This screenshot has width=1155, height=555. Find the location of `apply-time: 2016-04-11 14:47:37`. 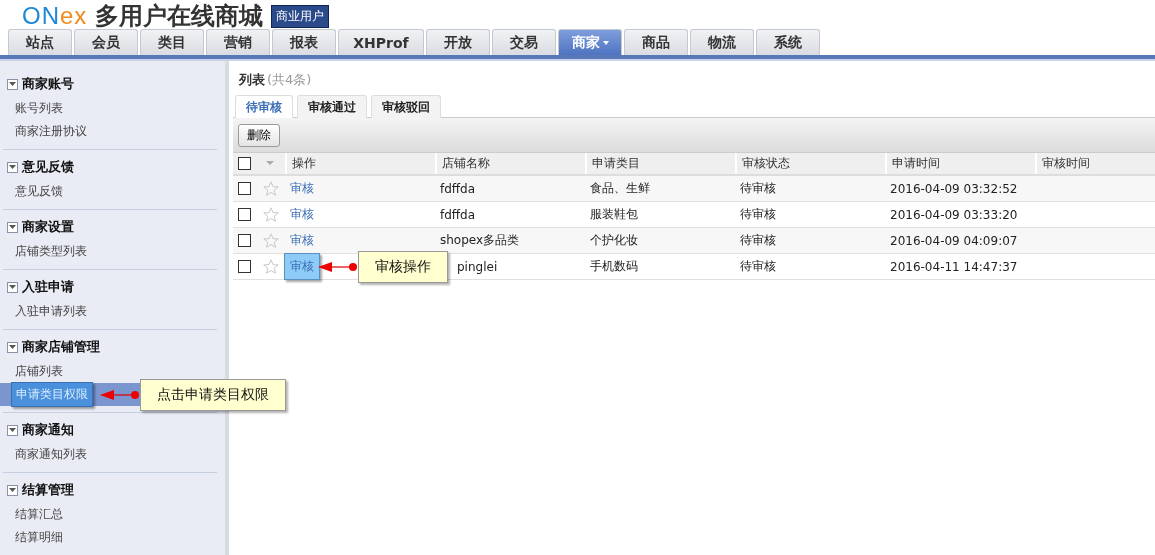

apply-time: 2016-04-11 14:47:37 is located at coordinates (954, 266).